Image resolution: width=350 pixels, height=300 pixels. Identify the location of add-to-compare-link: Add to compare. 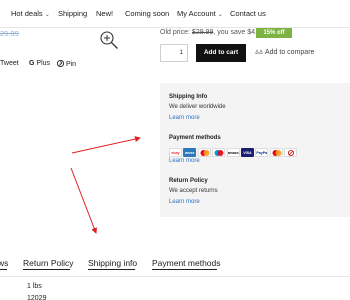
(284, 52).